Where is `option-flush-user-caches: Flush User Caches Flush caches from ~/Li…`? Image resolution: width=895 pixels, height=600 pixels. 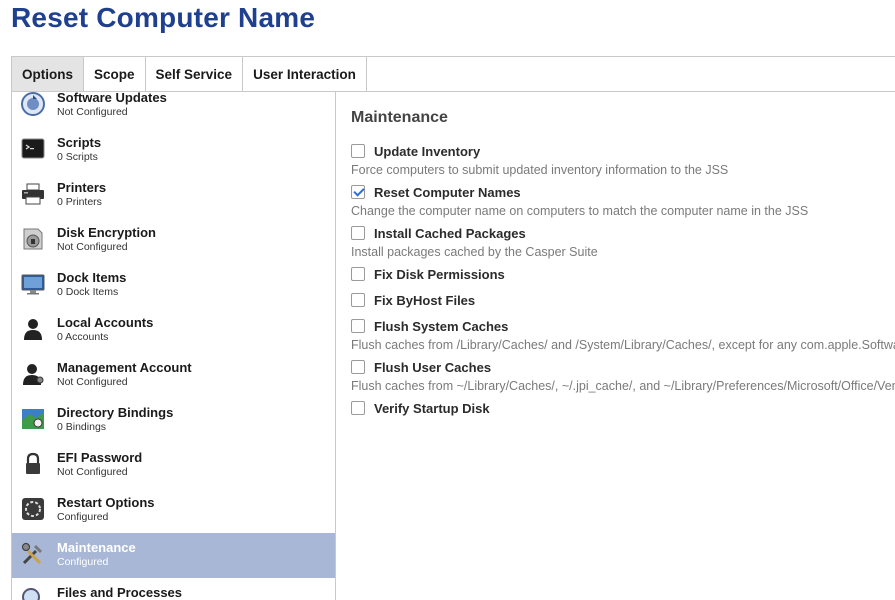
option-flush-user-caches: Flush User Caches Flush caches from ~/Li… is located at coordinates (623, 375).